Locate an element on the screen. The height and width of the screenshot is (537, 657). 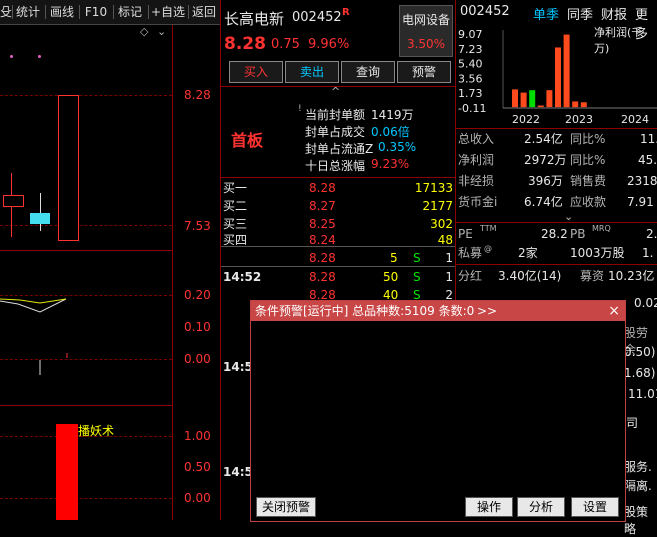
operate-button: 操作 is located at coordinates (489, 507).